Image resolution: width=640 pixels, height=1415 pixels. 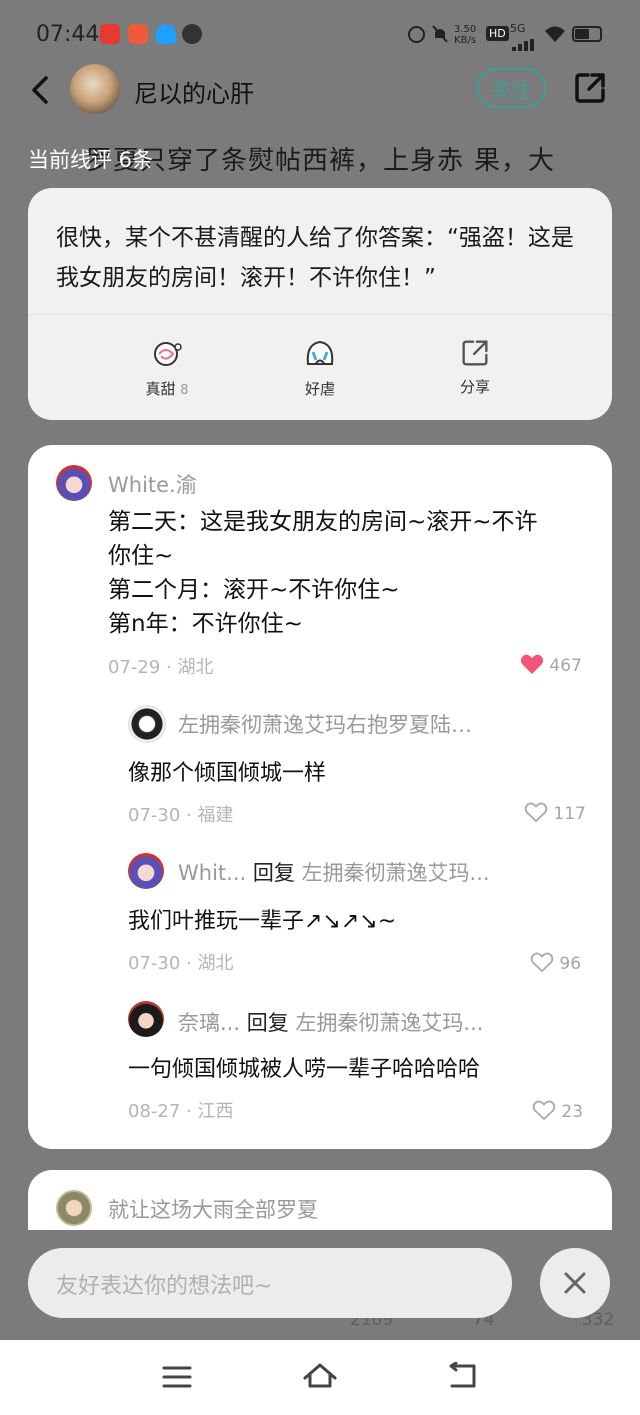 What do you see at coordinates (551, 664) in the screenshot?
I see `like-button: 467` at bounding box center [551, 664].